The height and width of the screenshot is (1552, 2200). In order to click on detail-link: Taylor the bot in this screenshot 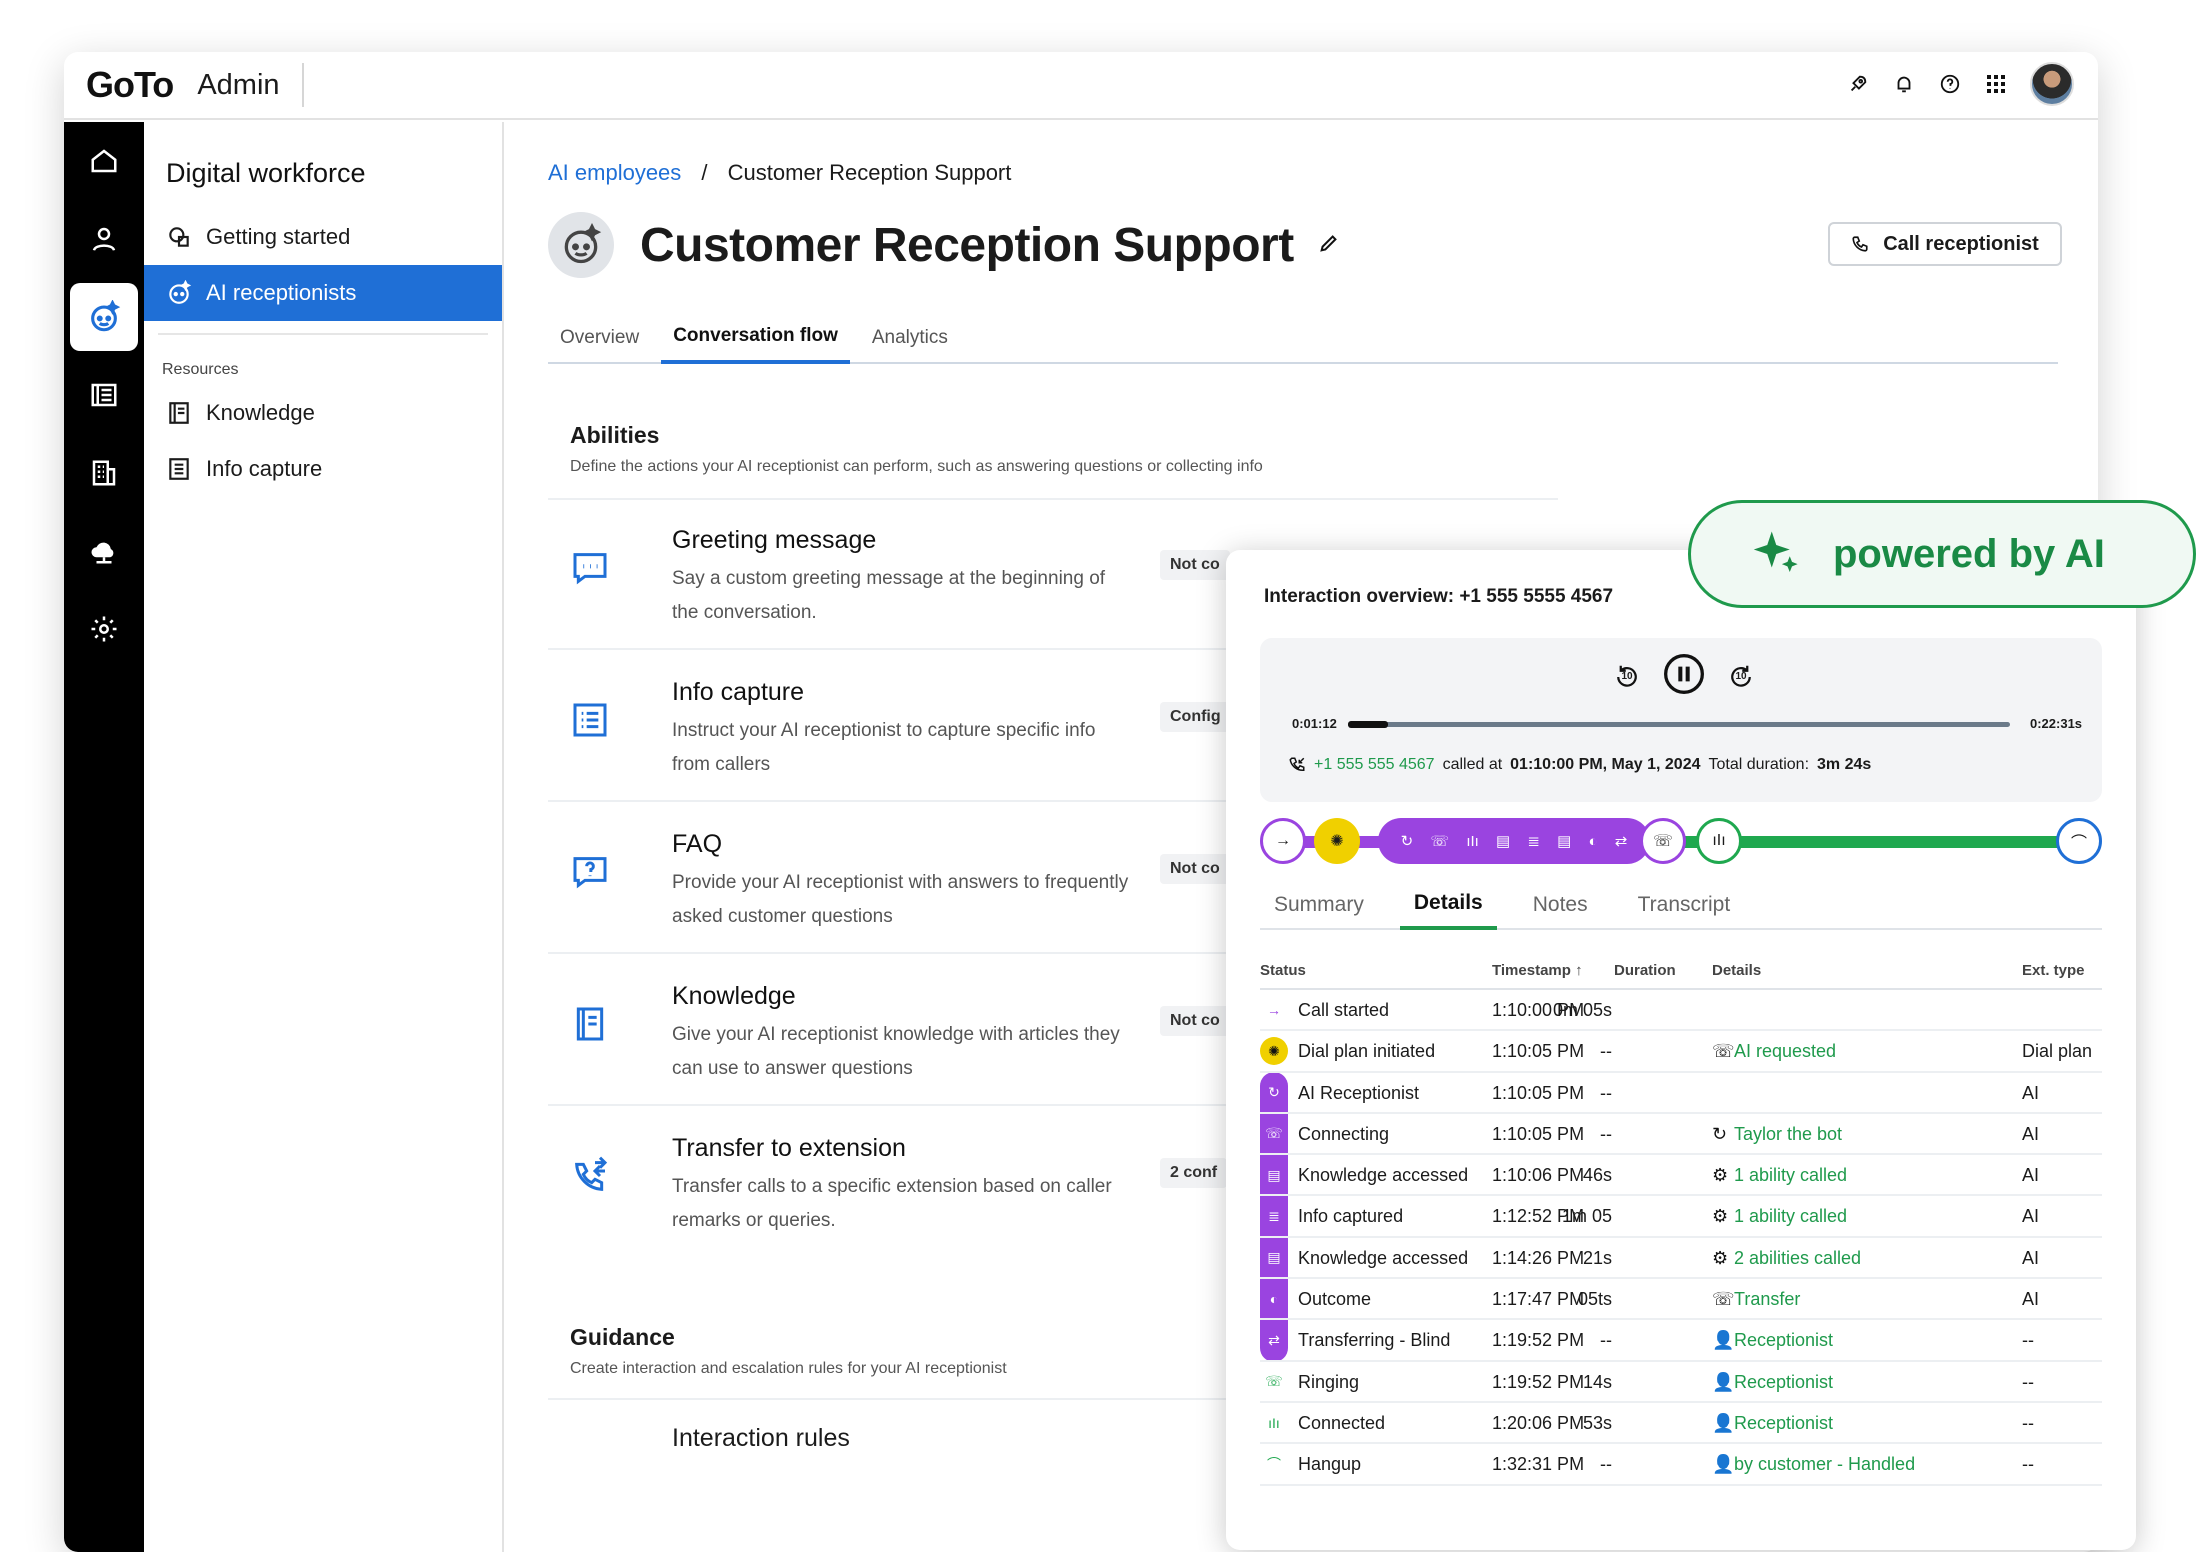, I will do `click(1788, 1134)`.